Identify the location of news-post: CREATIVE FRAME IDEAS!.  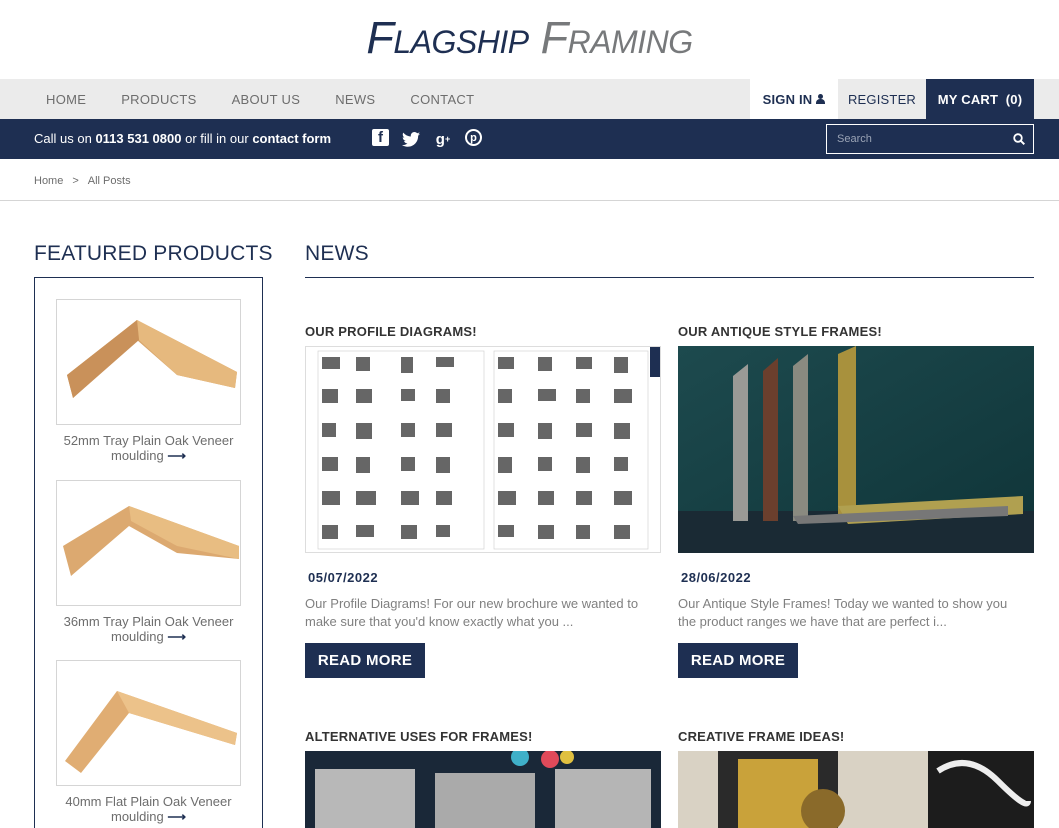
(856, 778).